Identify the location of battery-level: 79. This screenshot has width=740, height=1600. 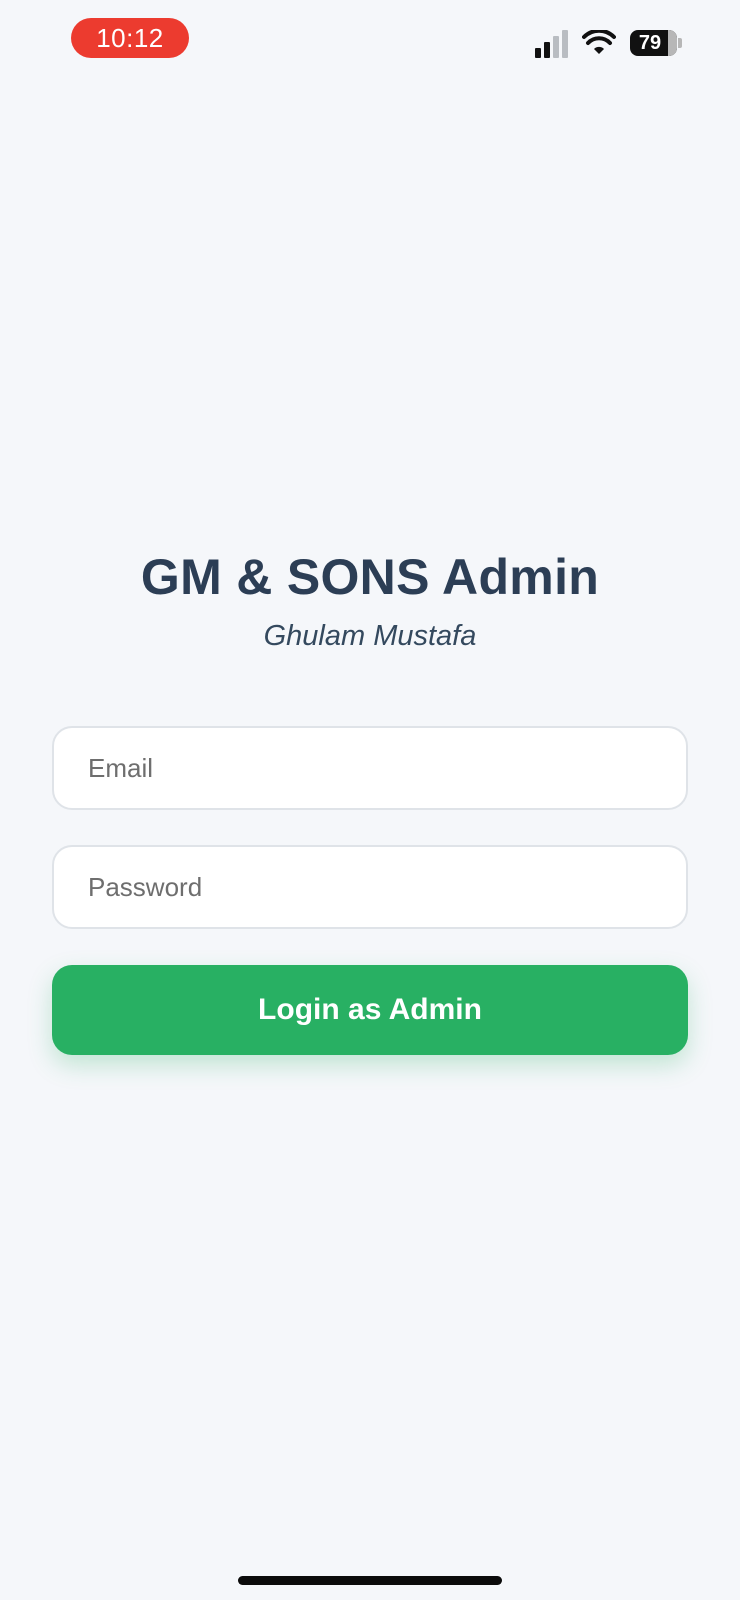
(650, 43).